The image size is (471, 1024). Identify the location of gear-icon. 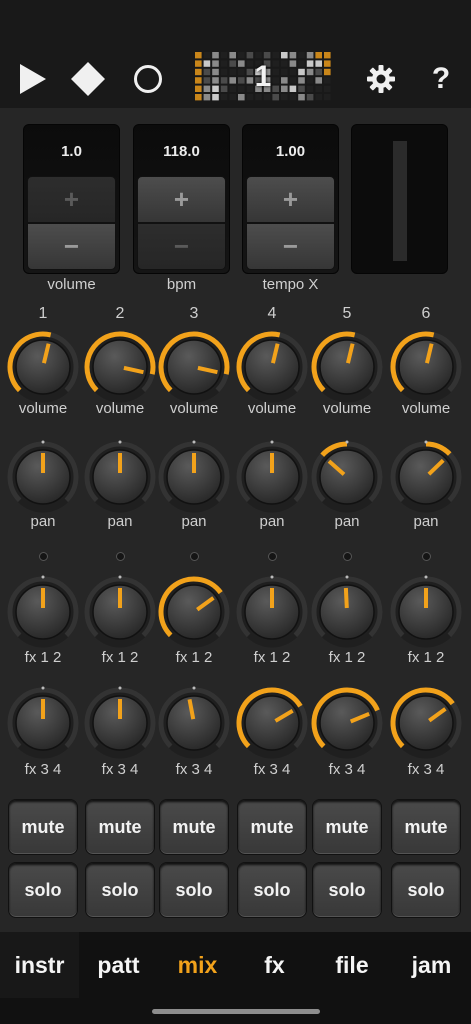
(381, 79).